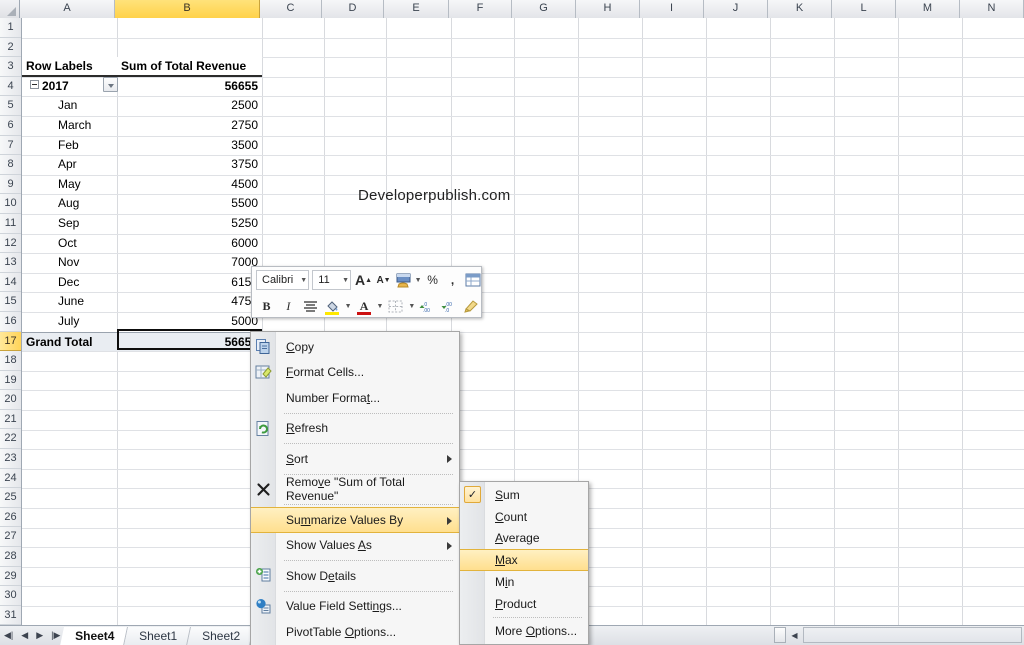  Describe the element at coordinates (189, 146) in the screenshot. I see `pivot-item-value: 3500` at that location.